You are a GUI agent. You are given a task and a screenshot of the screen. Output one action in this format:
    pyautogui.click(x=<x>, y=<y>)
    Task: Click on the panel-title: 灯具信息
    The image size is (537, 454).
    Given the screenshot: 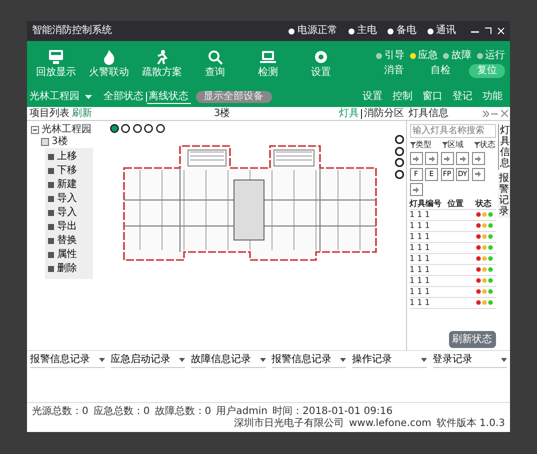 What is the action you would take?
    pyautogui.click(x=428, y=114)
    